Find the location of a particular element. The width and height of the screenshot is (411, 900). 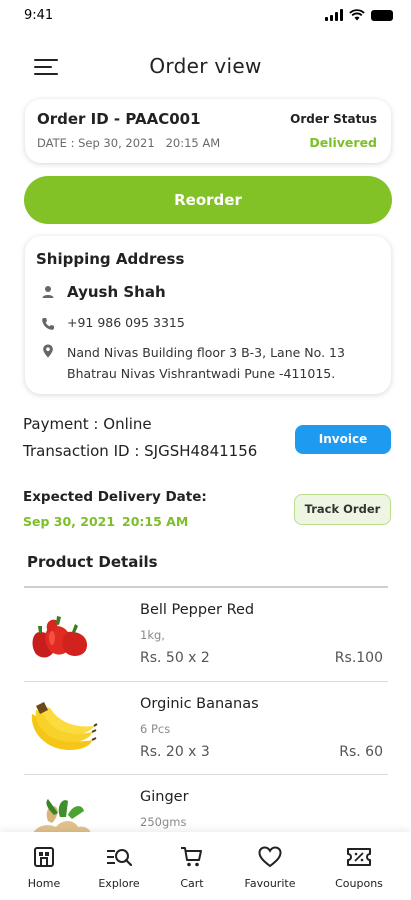

nav-home: Home is located at coordinates (44, 868).